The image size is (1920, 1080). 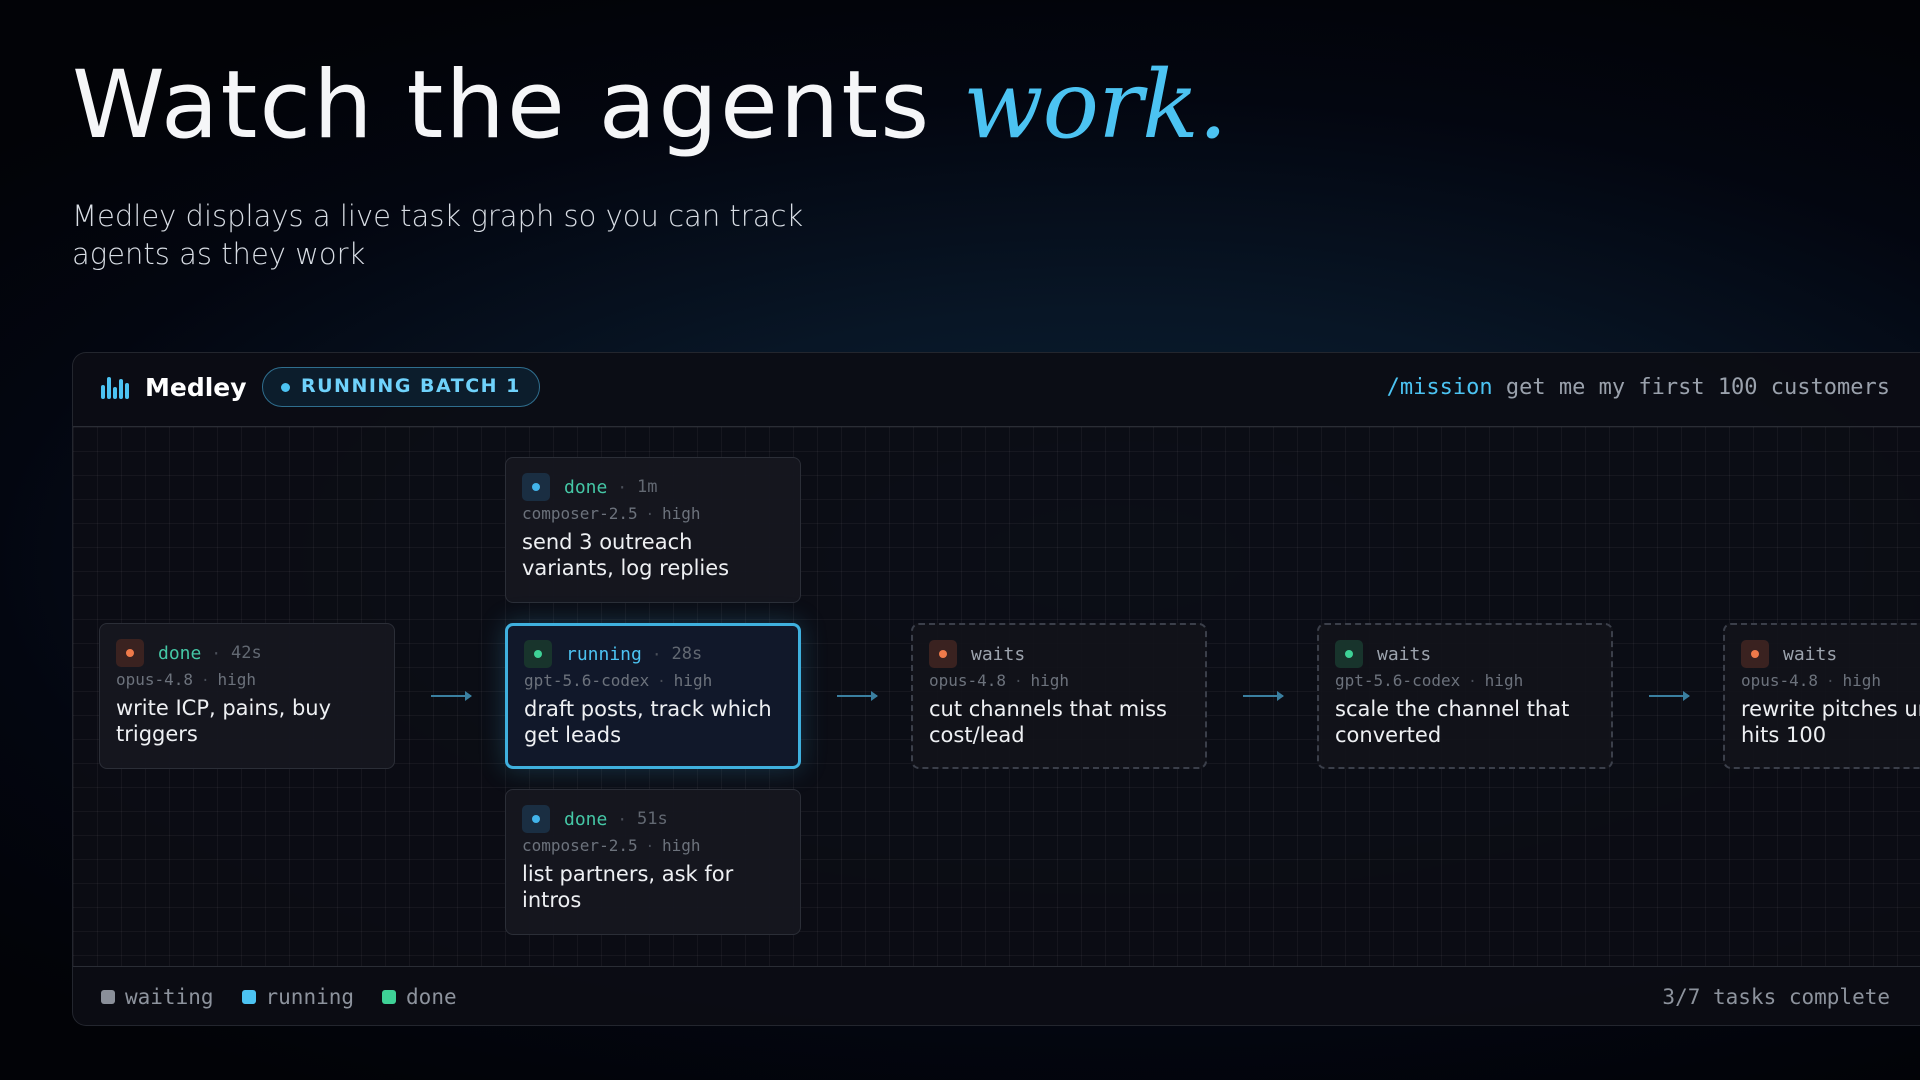 I want to click on task-title: cut channels that miss cost/lead, so click(x=1048, y=722).